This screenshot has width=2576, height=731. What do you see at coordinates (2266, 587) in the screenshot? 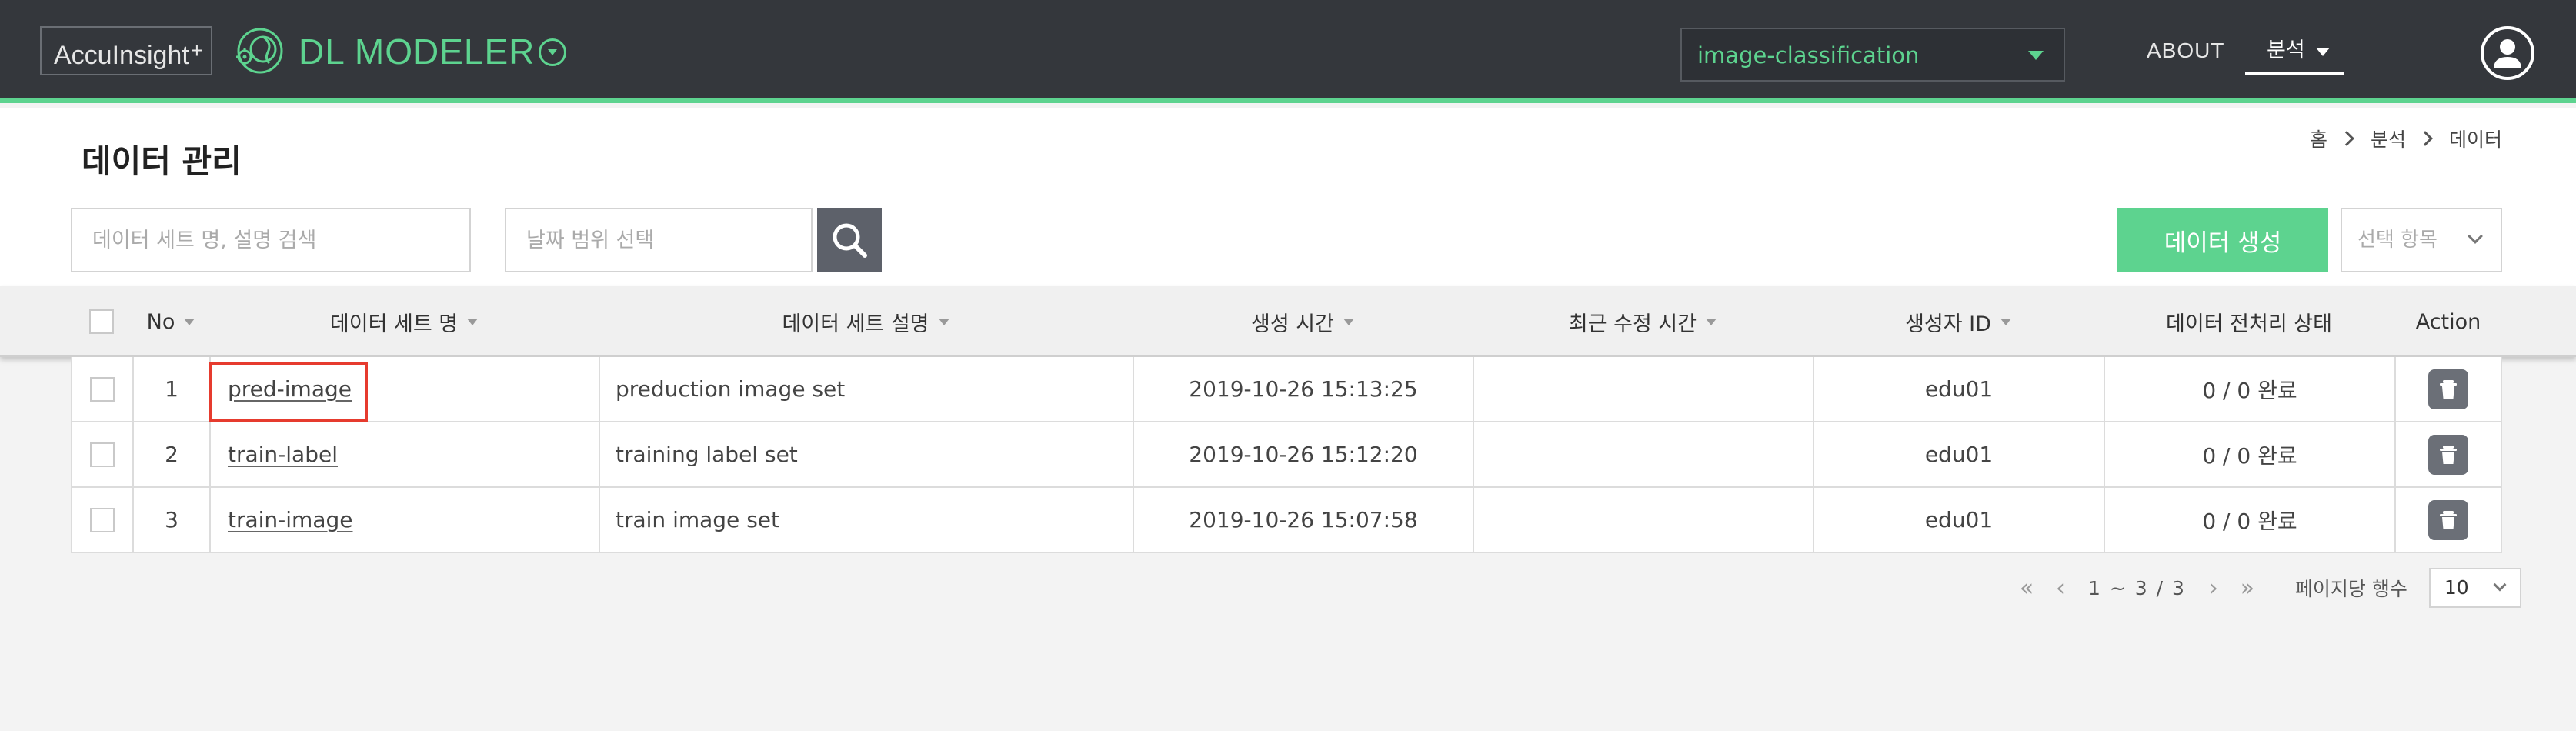
I see `pagination: « ‹ 1 ~ 3 / 3 › » 페이지당 행수 10` at bounding box center [2266, 587].